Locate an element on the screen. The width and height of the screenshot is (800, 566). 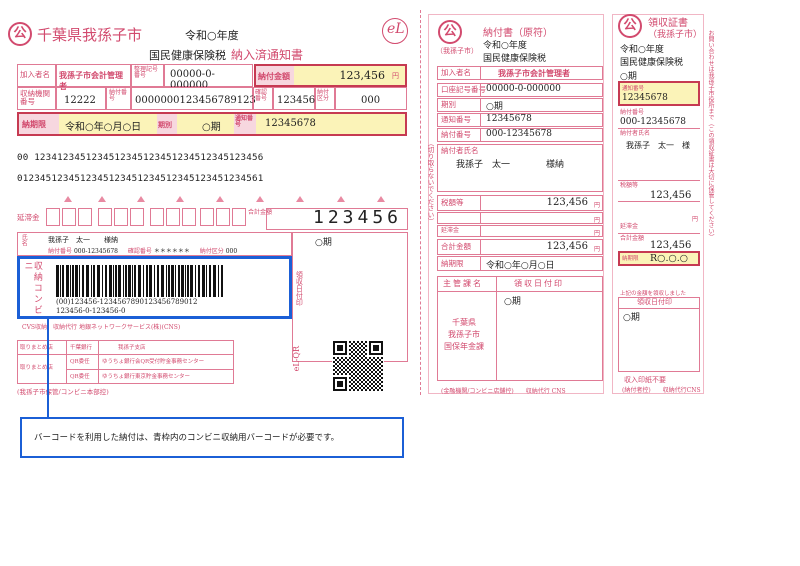
nofu-kubun-label-cell: 納付区分 is located at coordinates (325, 98).